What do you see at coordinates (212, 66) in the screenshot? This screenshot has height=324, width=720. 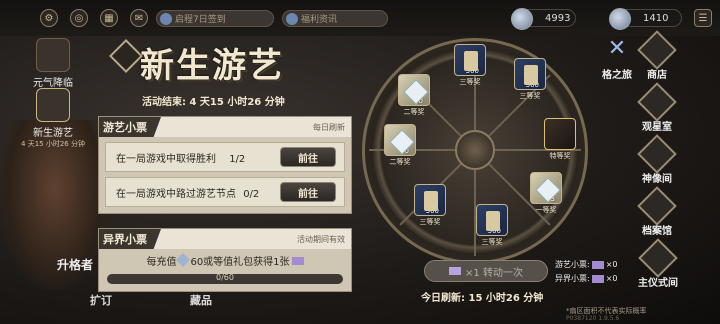 I see `page-title: 新生游艺` at bounding box center [212, 66].